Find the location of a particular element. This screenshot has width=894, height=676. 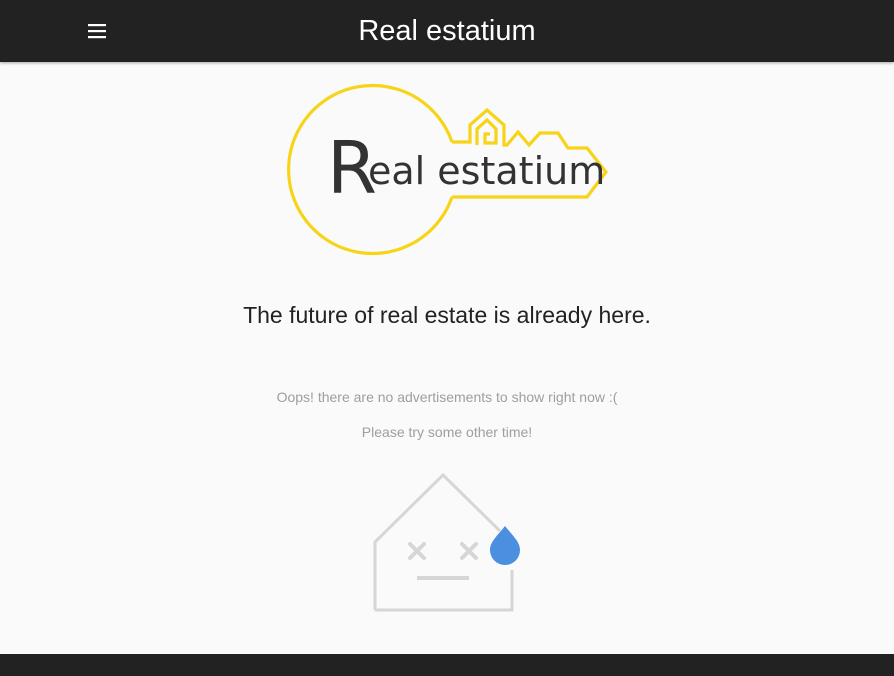

app-title: Real estatium is located at coordinates (447, 31).